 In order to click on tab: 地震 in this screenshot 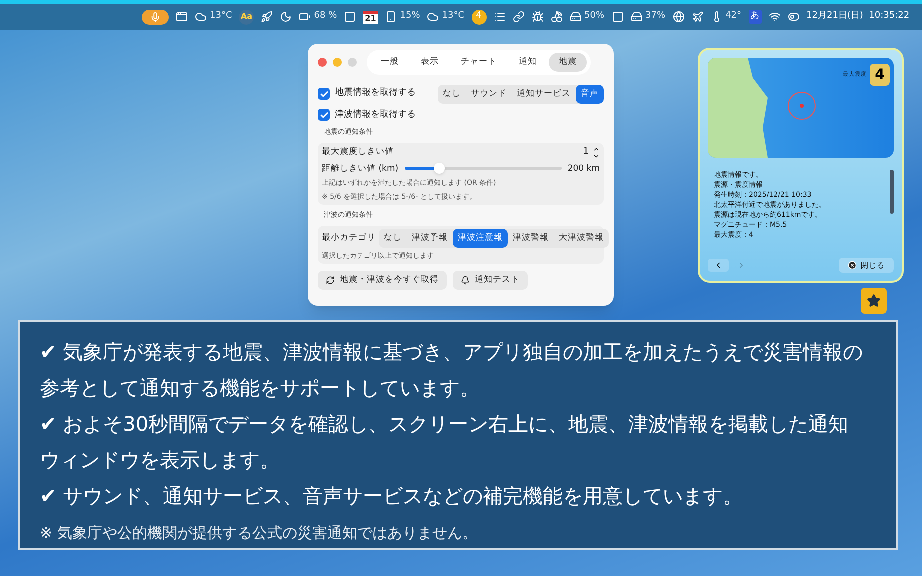, I will do `click(568, 62)`.